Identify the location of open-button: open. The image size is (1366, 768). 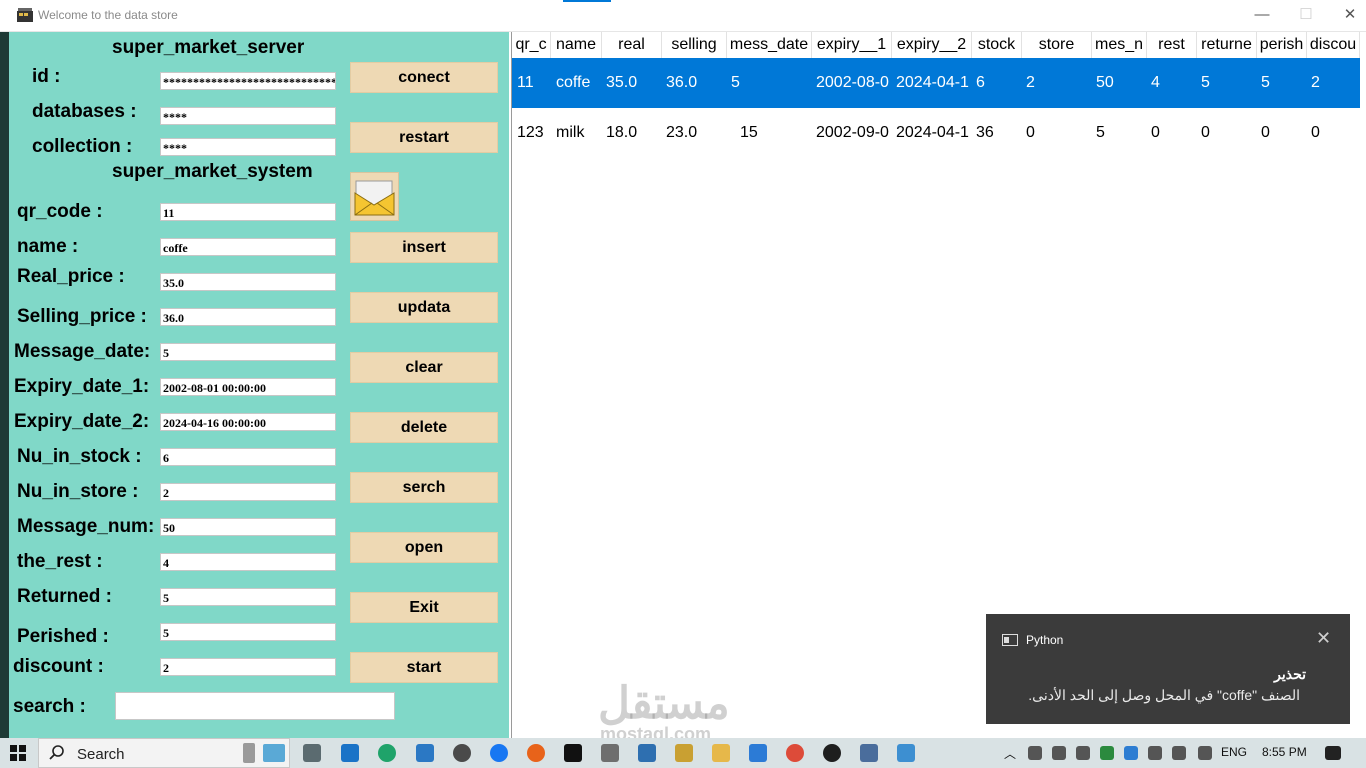
(424, 547).